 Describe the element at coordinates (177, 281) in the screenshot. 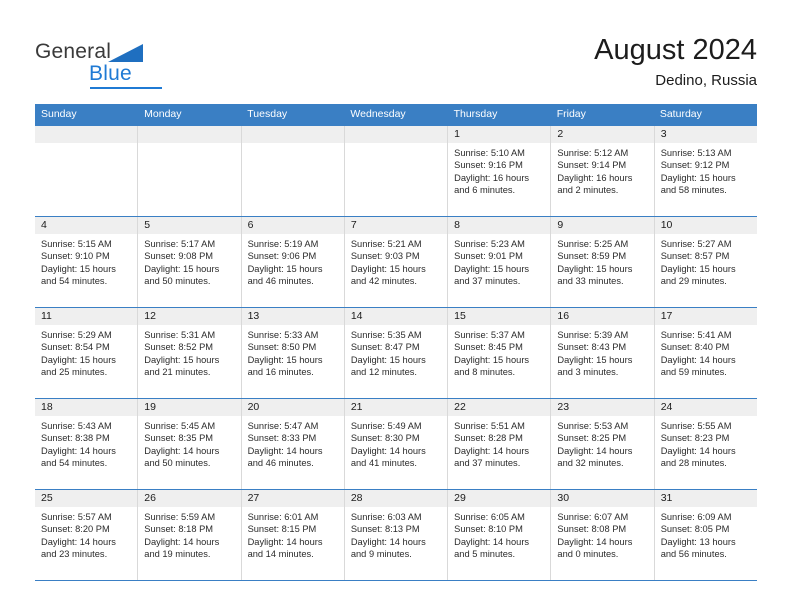

I see `daylight-text-line2: and 50 minutes.` at that location.